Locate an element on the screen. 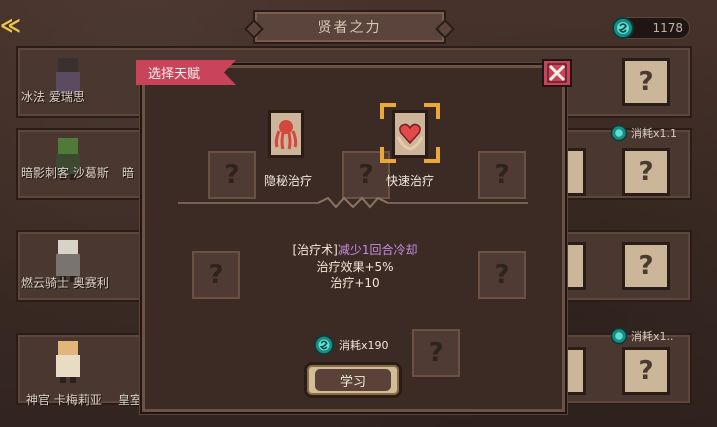 This screenshot has width=717, height=427. talent-skill-tag: [治疗术] is located at coordinates (315, 250).